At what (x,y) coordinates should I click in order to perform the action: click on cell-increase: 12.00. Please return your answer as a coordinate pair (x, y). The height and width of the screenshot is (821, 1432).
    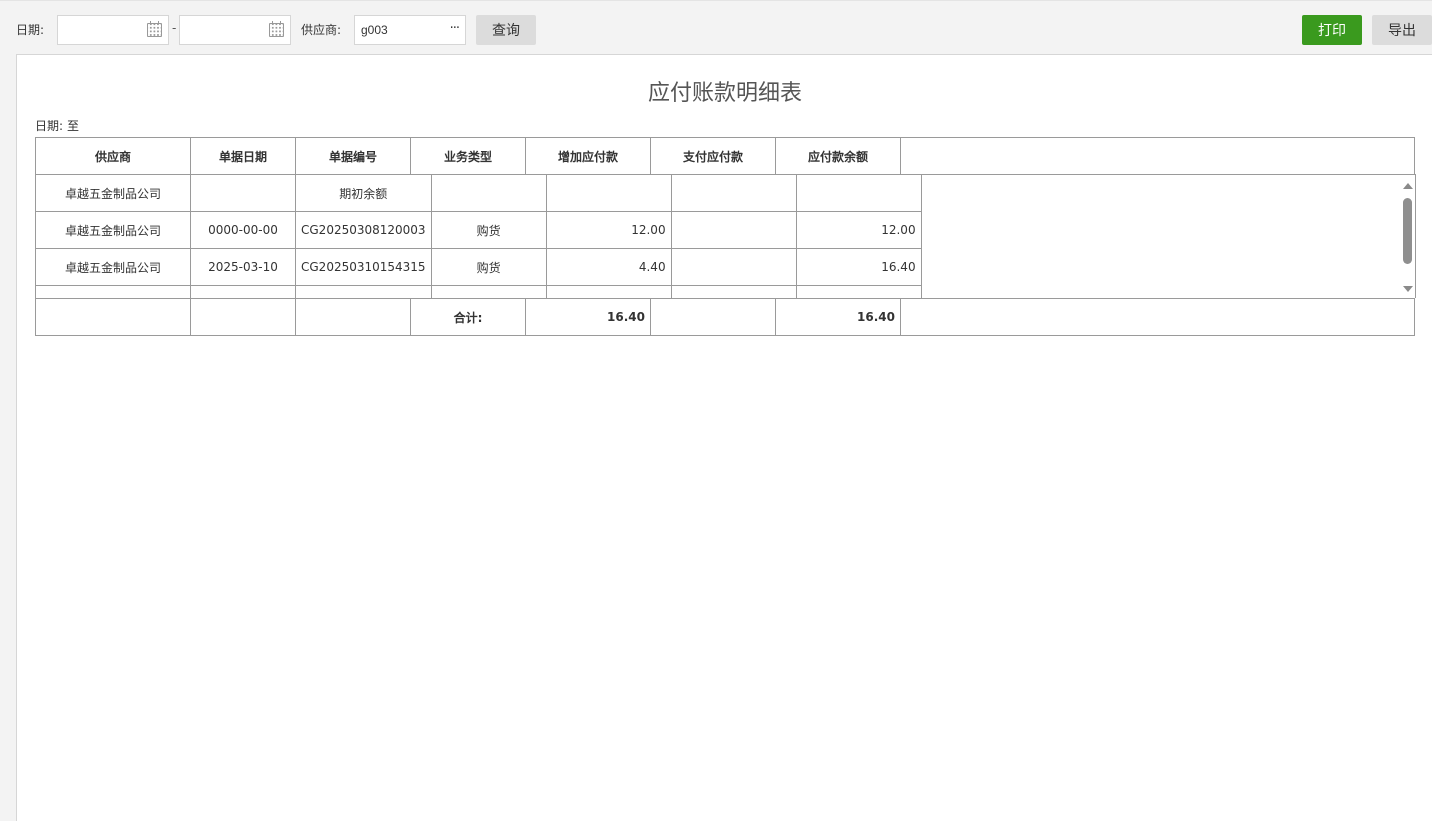
    Looking at the image, I should click on (608, 230).